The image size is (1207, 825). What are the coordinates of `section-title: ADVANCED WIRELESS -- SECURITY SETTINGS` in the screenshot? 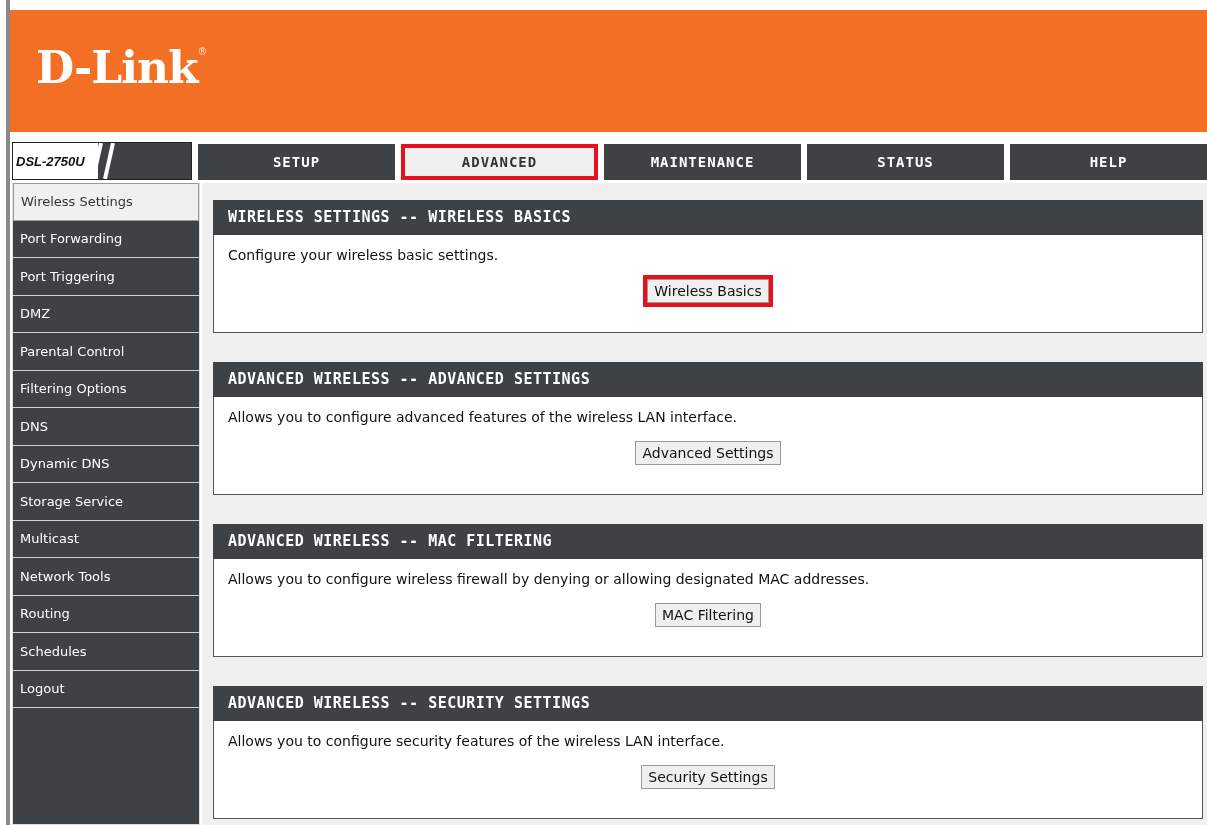 It's located at (708, 703).